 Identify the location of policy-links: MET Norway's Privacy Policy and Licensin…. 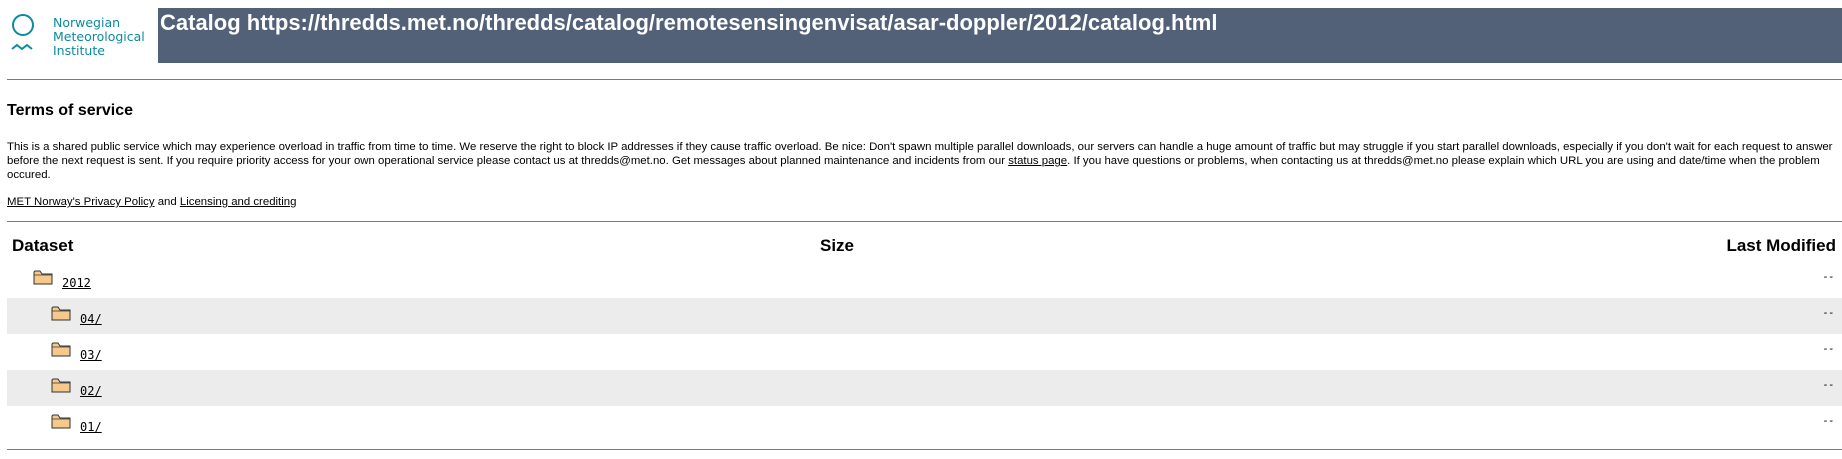
(151, 202).